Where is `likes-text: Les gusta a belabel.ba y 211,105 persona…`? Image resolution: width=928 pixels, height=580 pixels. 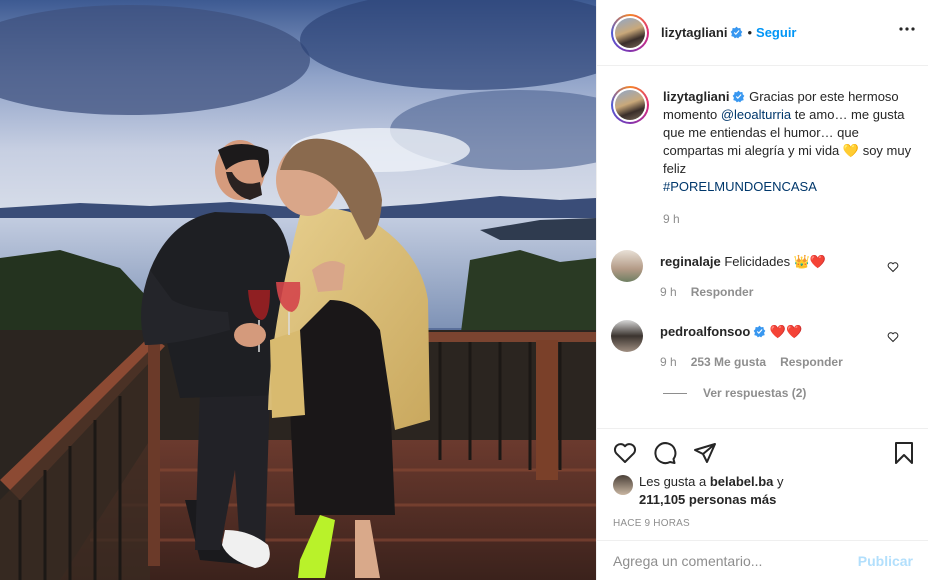
likes-text: Les gusta a belabel.ba y 211,105 persona… is located at coordinates (711, 491).